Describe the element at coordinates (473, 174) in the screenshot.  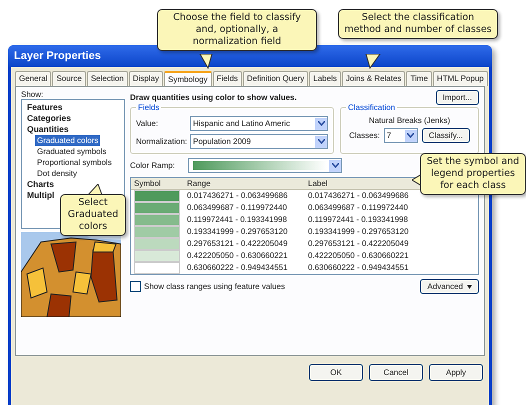
I see `callout: Set the symbol and legend properties for each class` at that location.